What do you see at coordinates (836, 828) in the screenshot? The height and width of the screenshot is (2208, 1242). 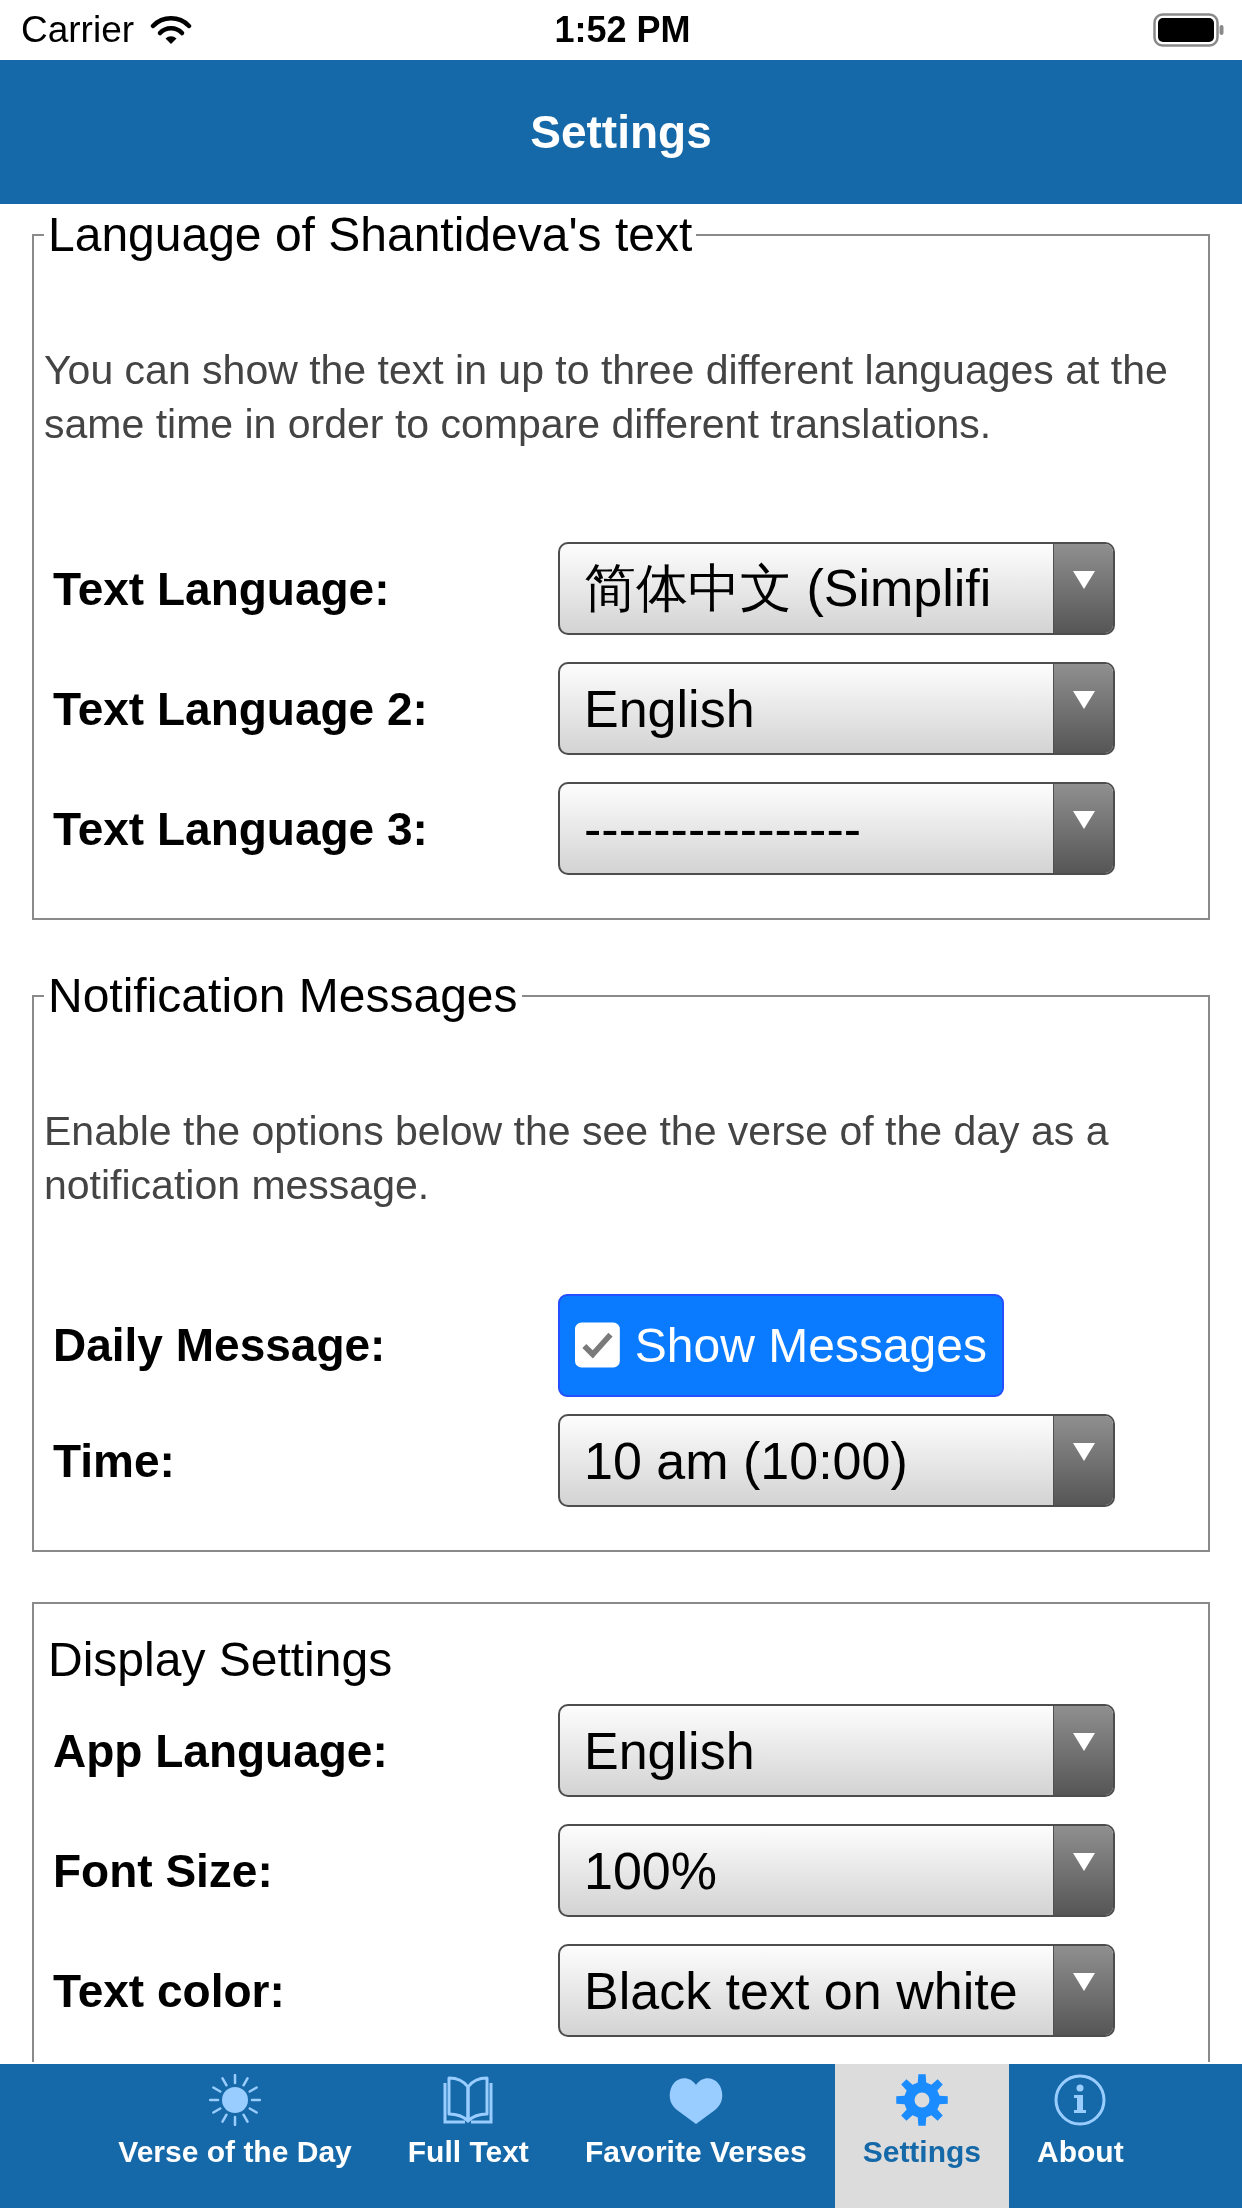 I see `dropdown-select: ----------------` at bounding box center [836, 828].